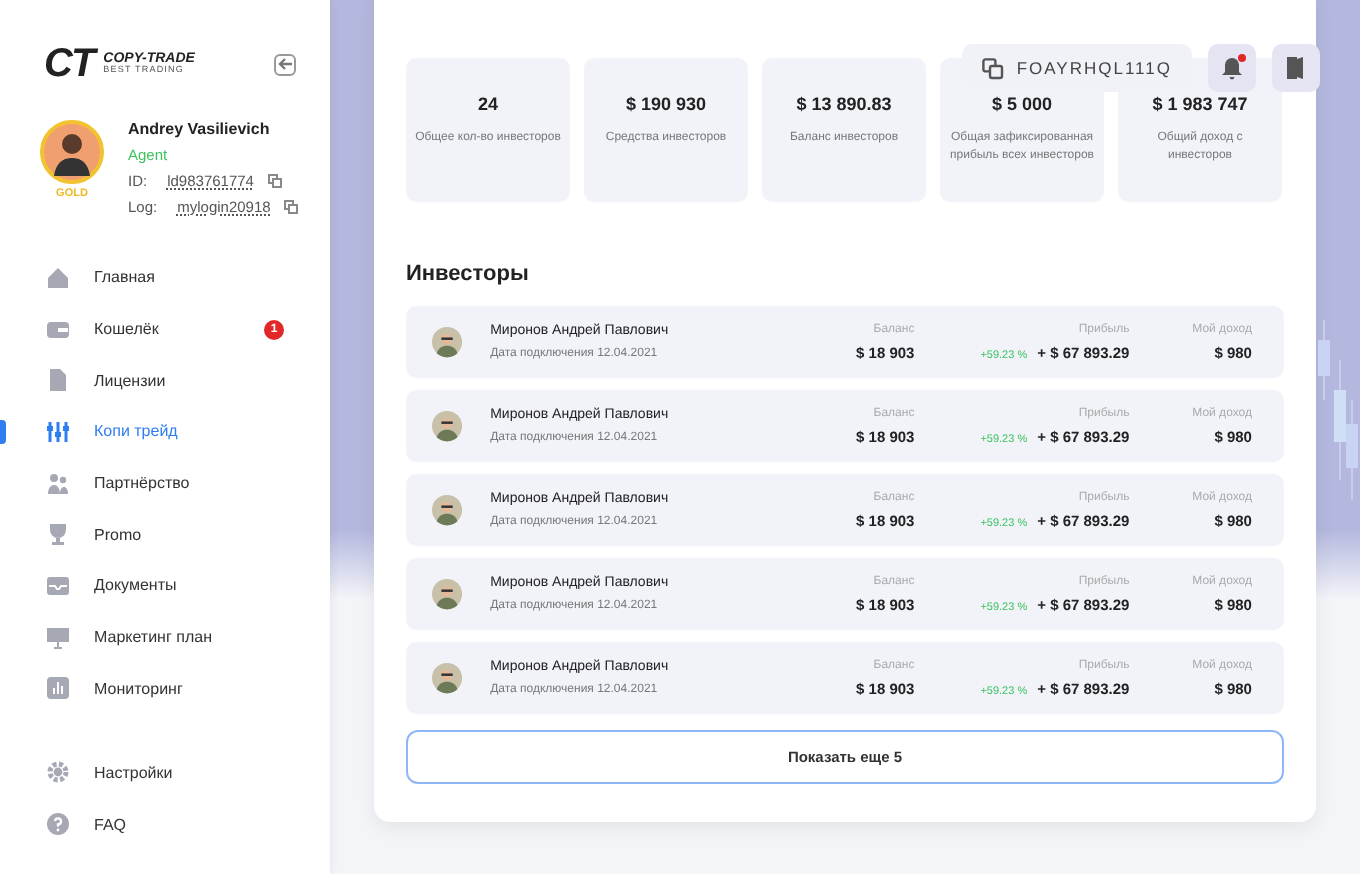 Image resolution: width=1360 pixels, height=874 pixels. What do you see at coordinates (58, 534) in the screenshot?
I see `trophy-icon` at bounding box center [58, 534].